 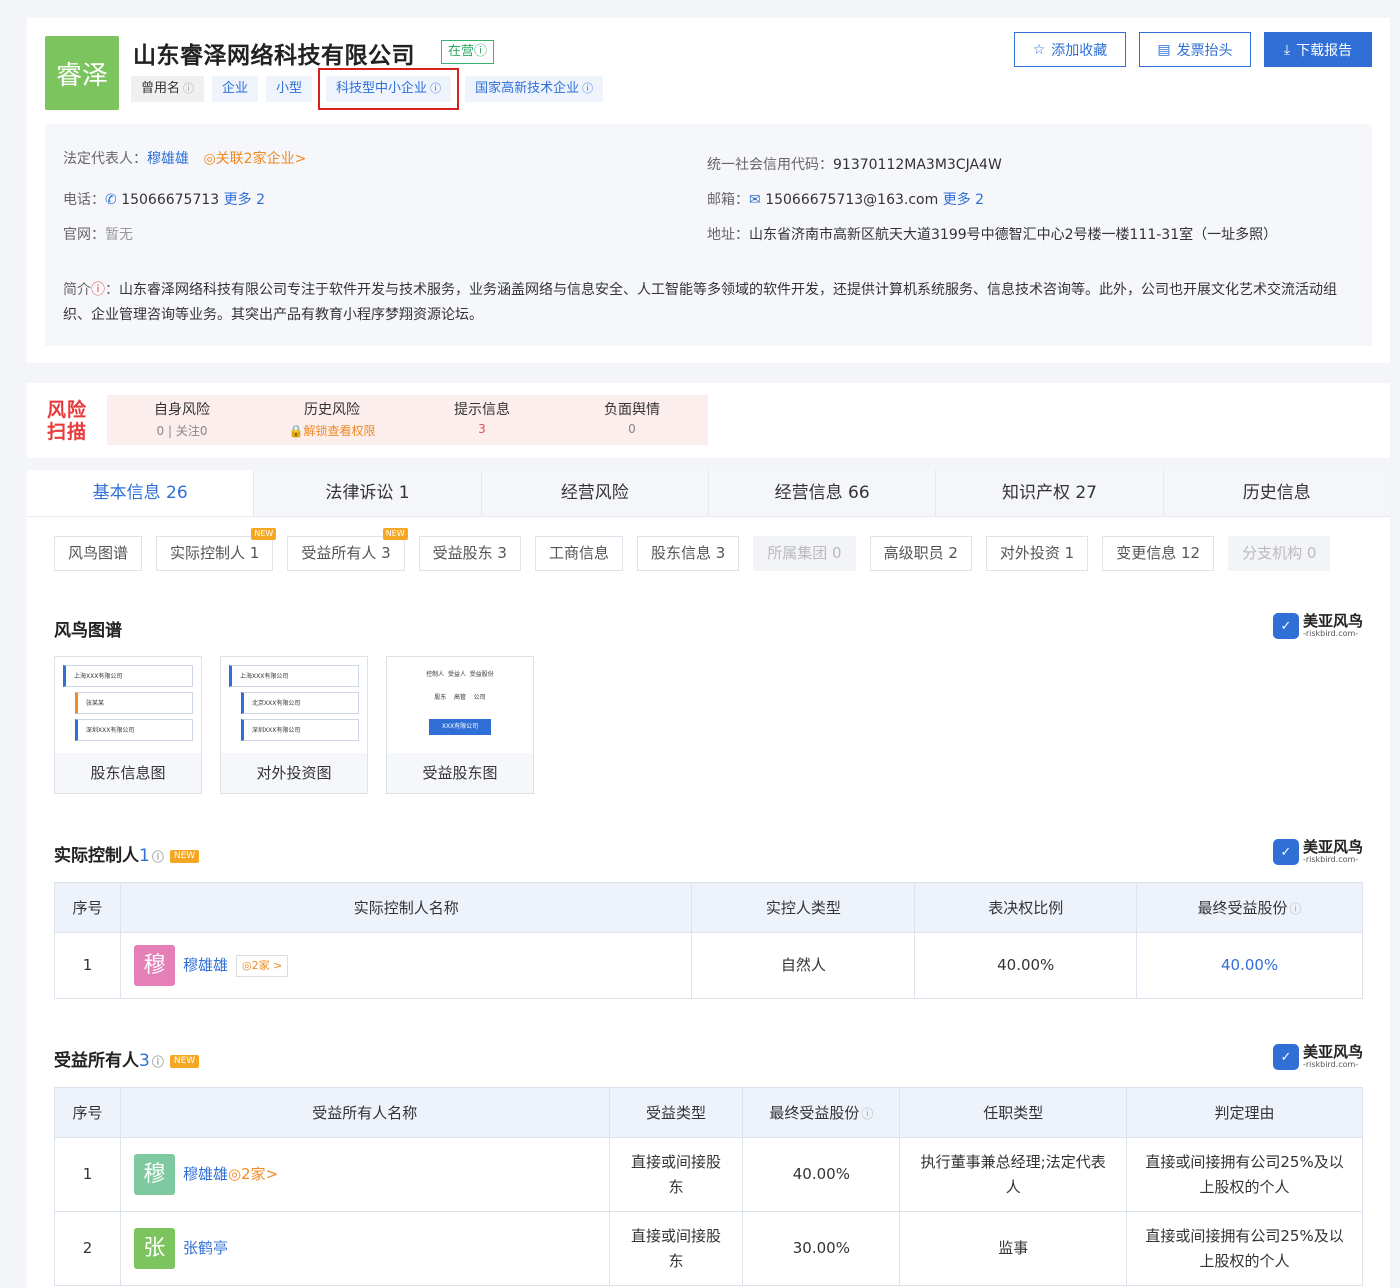 I want to click on tab-basic-info: 基本信息 26, so click(x=141, y=493).